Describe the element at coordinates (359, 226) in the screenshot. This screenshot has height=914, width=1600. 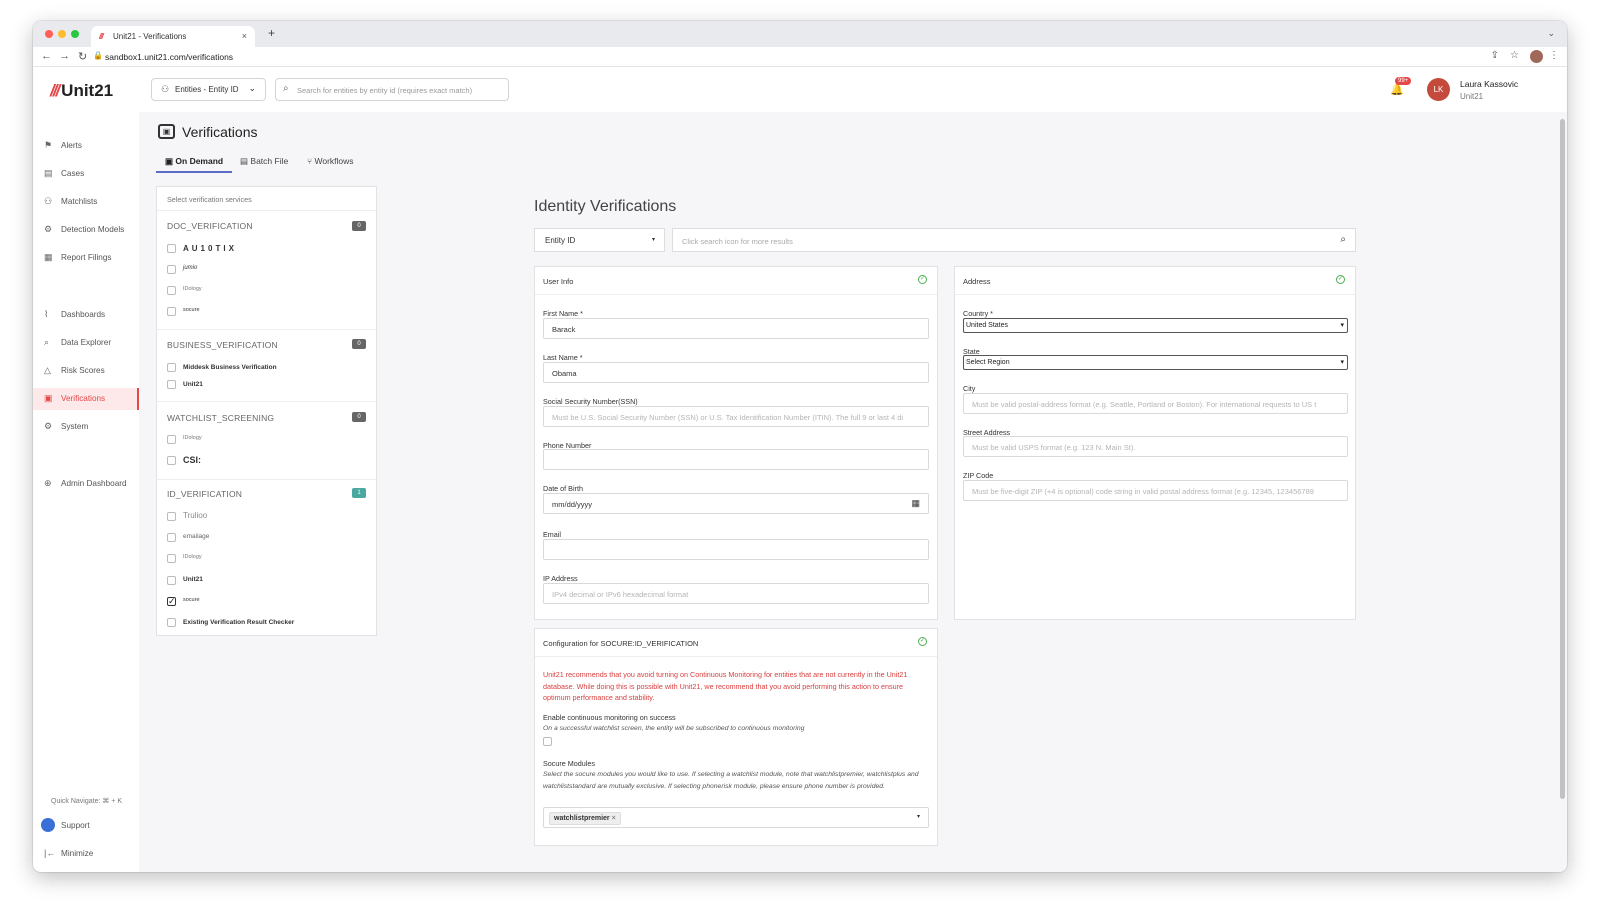
I see `group-count-badge: 0` at that location.